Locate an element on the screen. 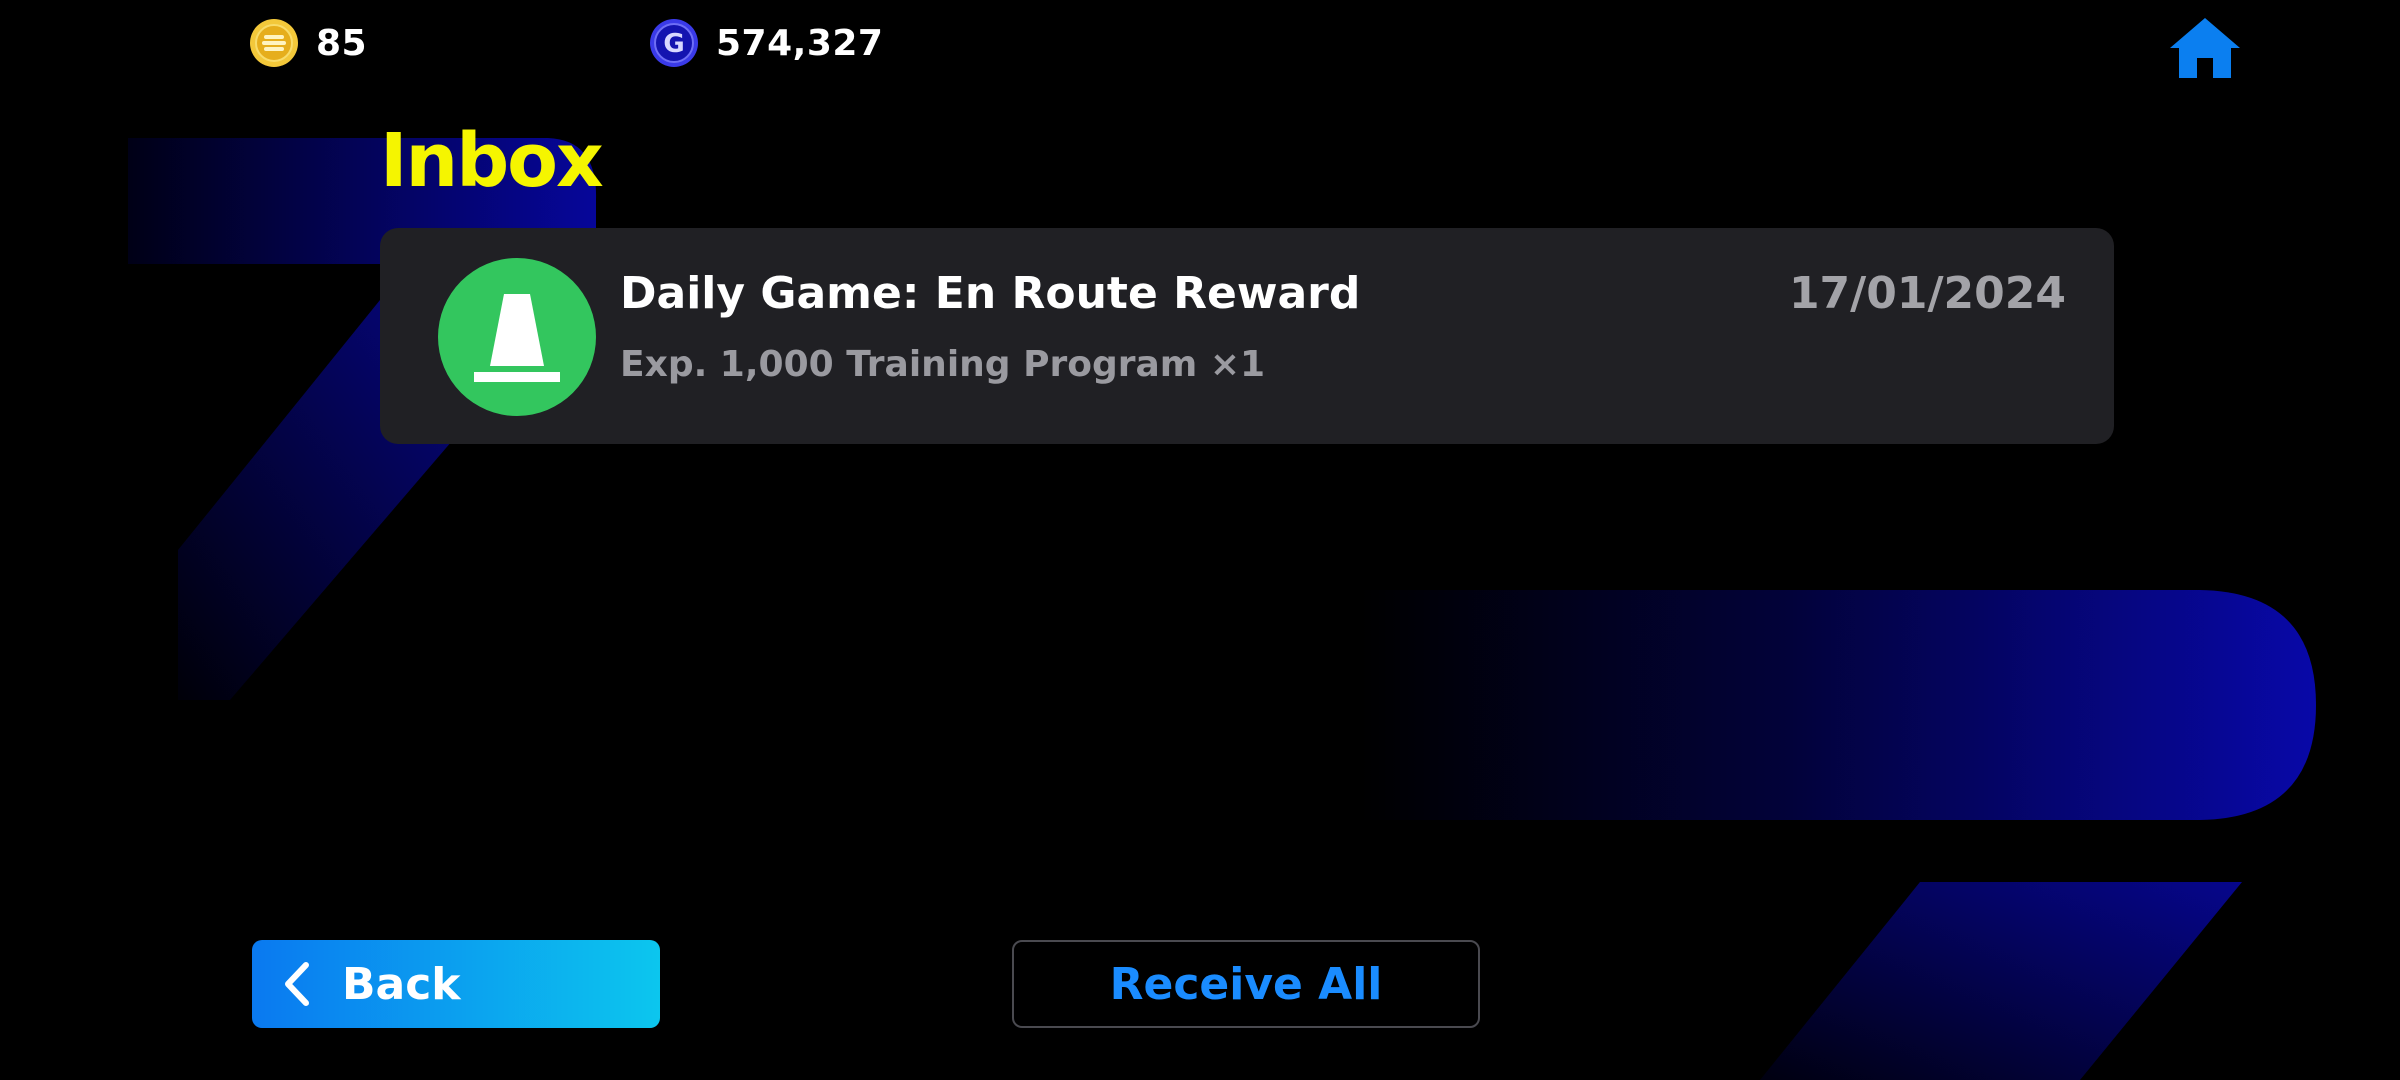 This screenshot has width=2400, height=1080. mail-title: Daily Game: En Route Reward is located at coordinates (990, 293).